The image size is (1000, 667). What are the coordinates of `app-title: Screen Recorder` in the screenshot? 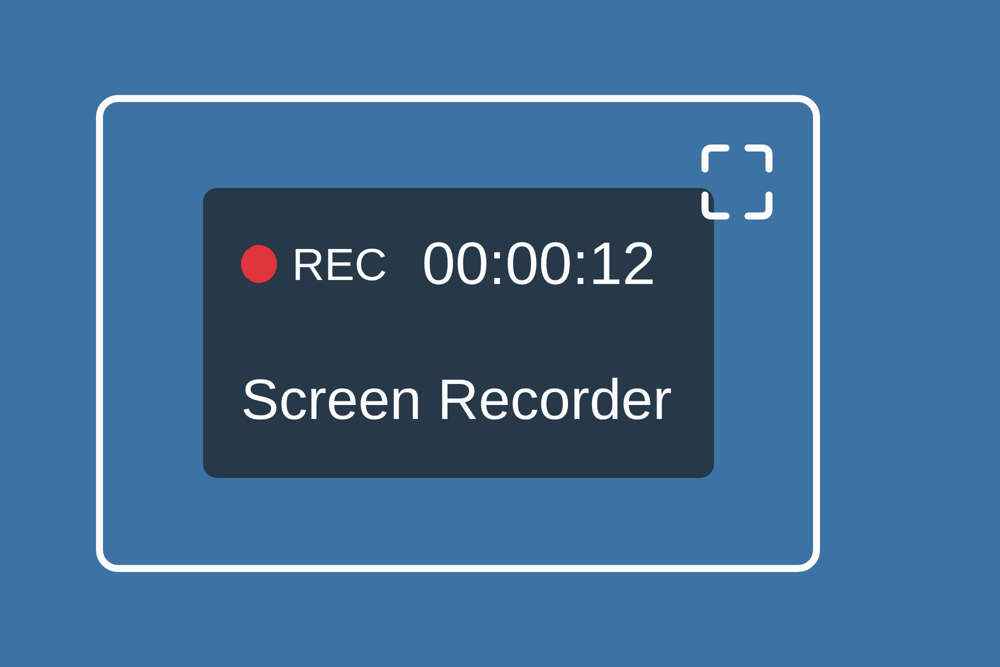 It's located at (457, 400).